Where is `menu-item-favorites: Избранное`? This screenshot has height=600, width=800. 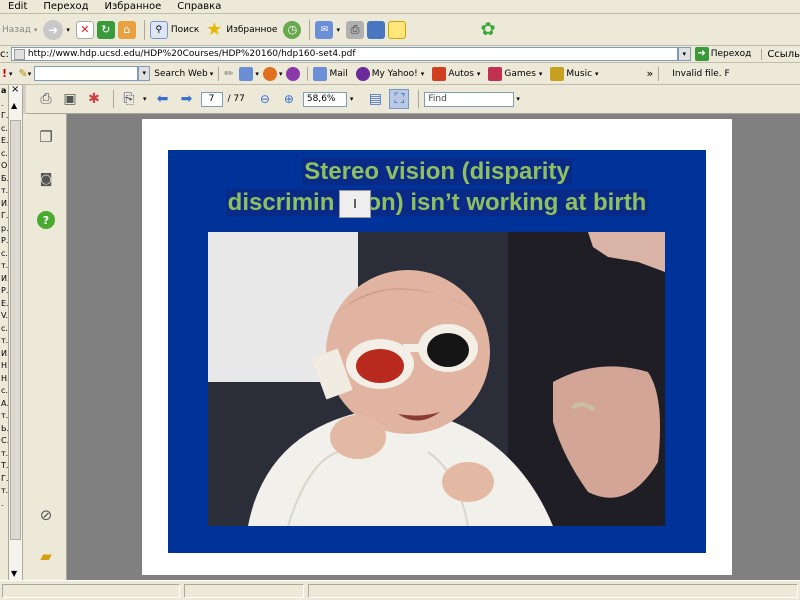 menu-item-favorites: Избранное is located at coordinates (133, 6).